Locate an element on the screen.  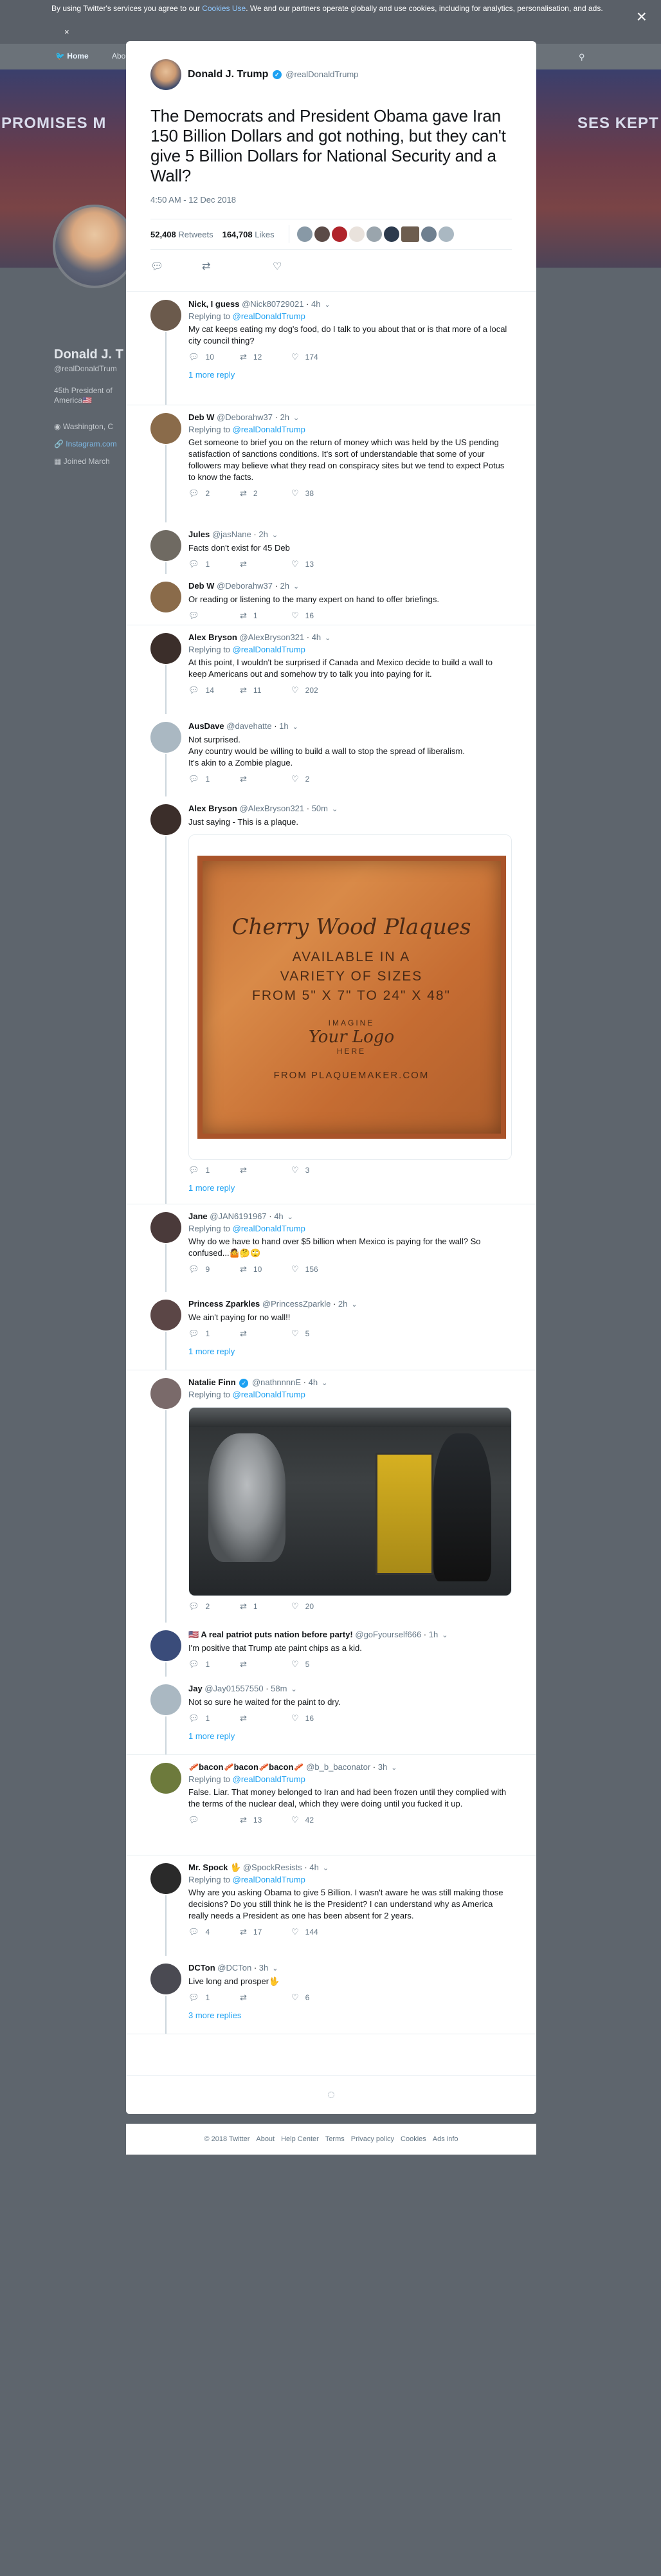
retweet-button: ⇄ 1 is located at coordinates (253, 616).